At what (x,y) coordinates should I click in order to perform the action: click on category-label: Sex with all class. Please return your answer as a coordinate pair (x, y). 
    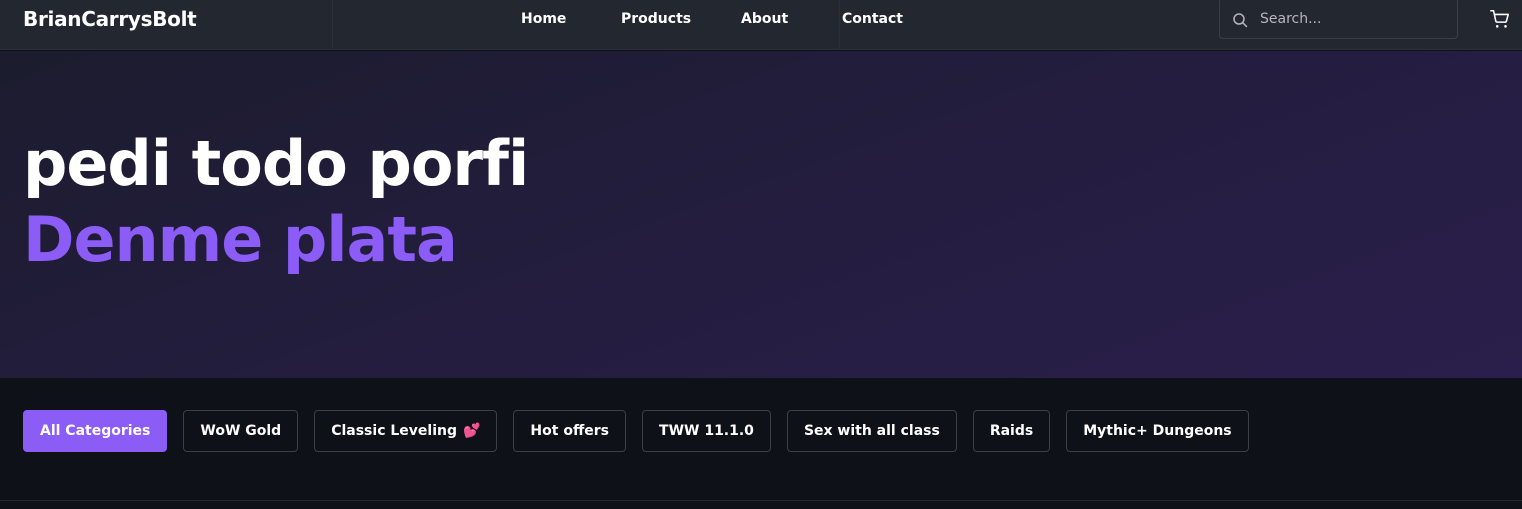
    Looking at the image, I should click on (871, 431).